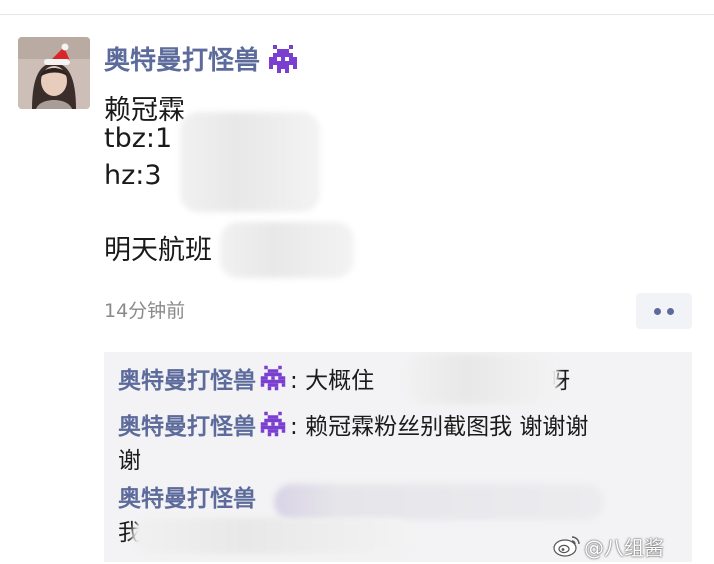 The width and height of the screenshot is (714, 564). Describe the element at coordinates (340, 381) in the screenshot. I see `comment-text: 大概住` at that location.